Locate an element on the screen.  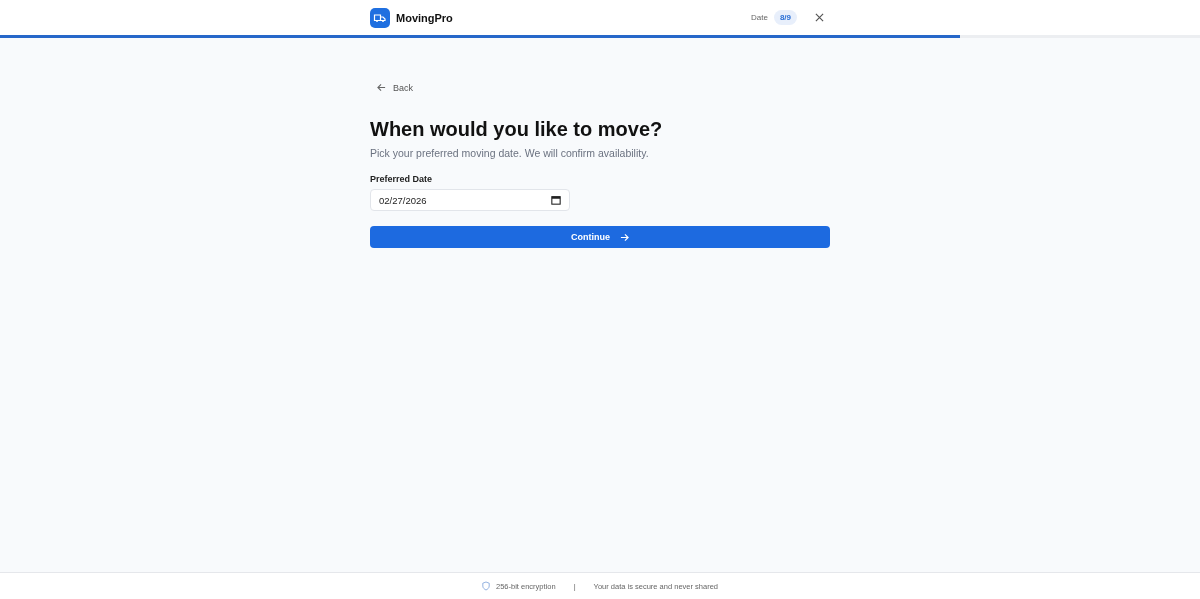
calendar-icon is located at coordinates (556, 200).